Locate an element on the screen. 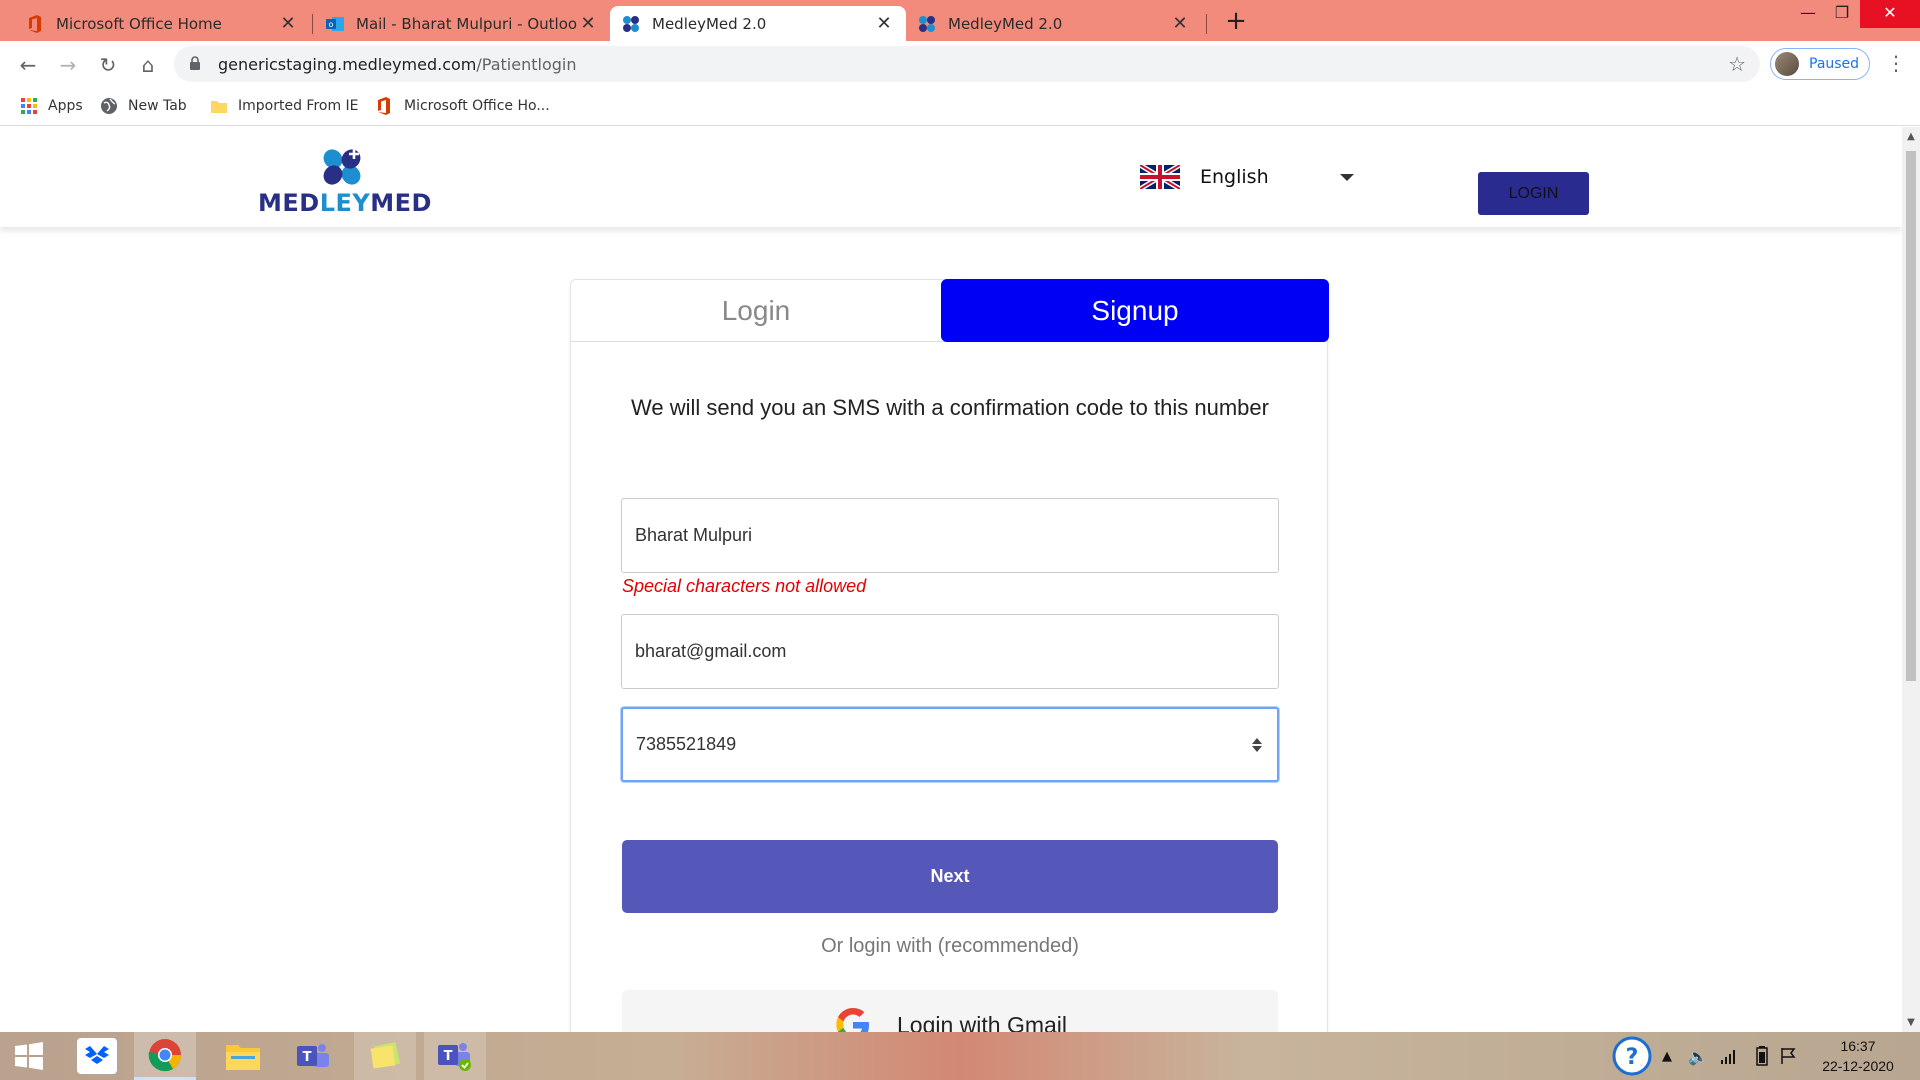  help-icon: ? is located at coordinates (1632, 1056).